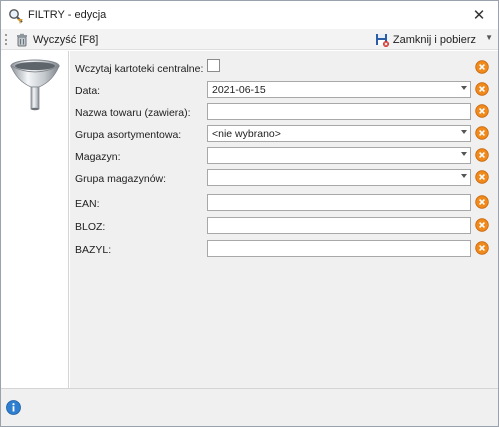 This screenshot has width=499, height=427. What do you see at coordinates (489, 37) in the screenshot?
I see `toolbar-options-chevron-icon: ▼` at bounding box center [489, 37].